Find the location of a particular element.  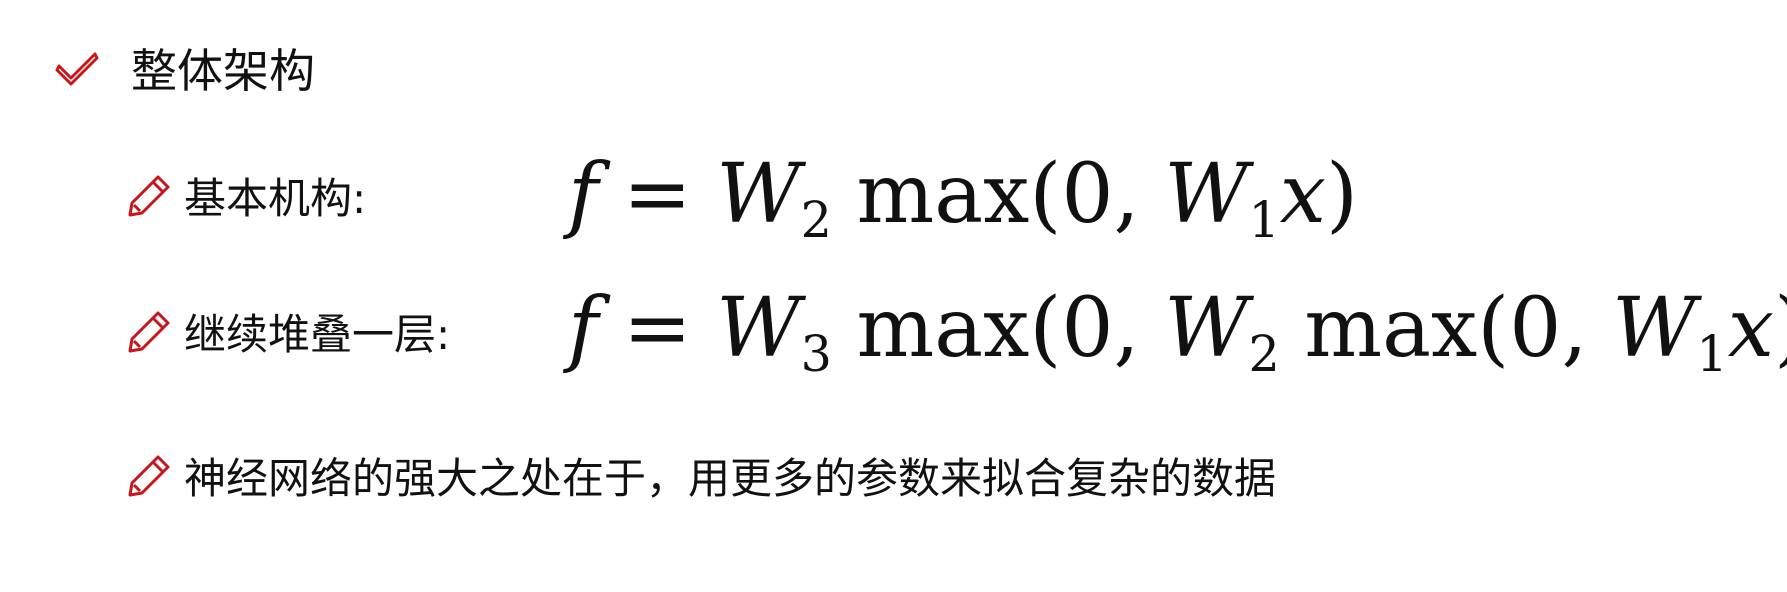

heading: 整体架构 is located at coordinates (185, 68).